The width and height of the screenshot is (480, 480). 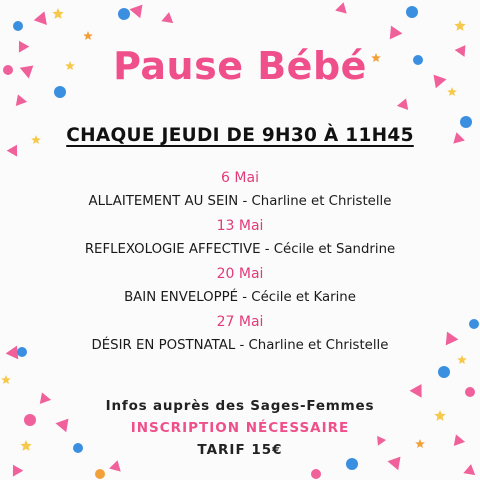 I want to click on schedule-subtitle-text: CHAQUE JEUDI DE 9H30 À 11H45, so click(x=240, y=135).